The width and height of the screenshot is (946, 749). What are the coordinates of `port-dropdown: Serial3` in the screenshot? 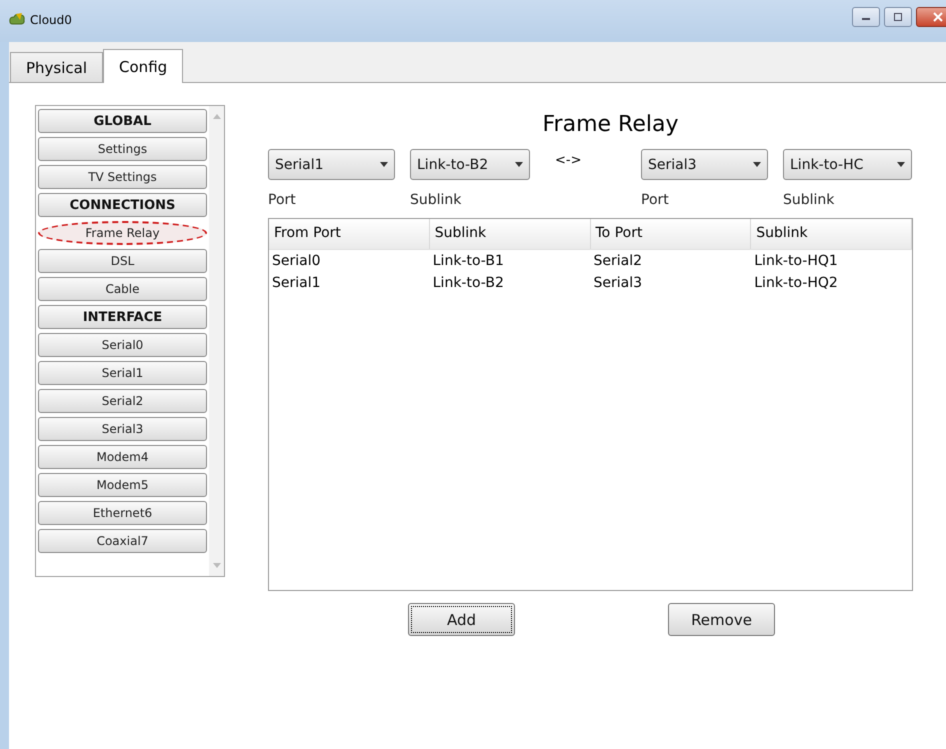 It's located at (704, 164).